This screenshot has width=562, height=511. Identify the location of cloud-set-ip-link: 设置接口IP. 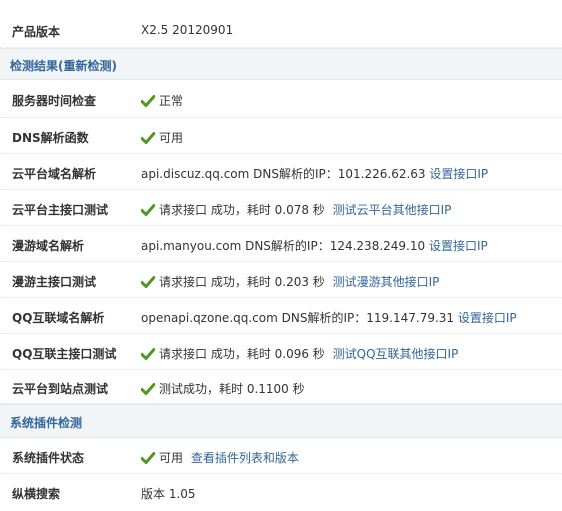
(458, 174).